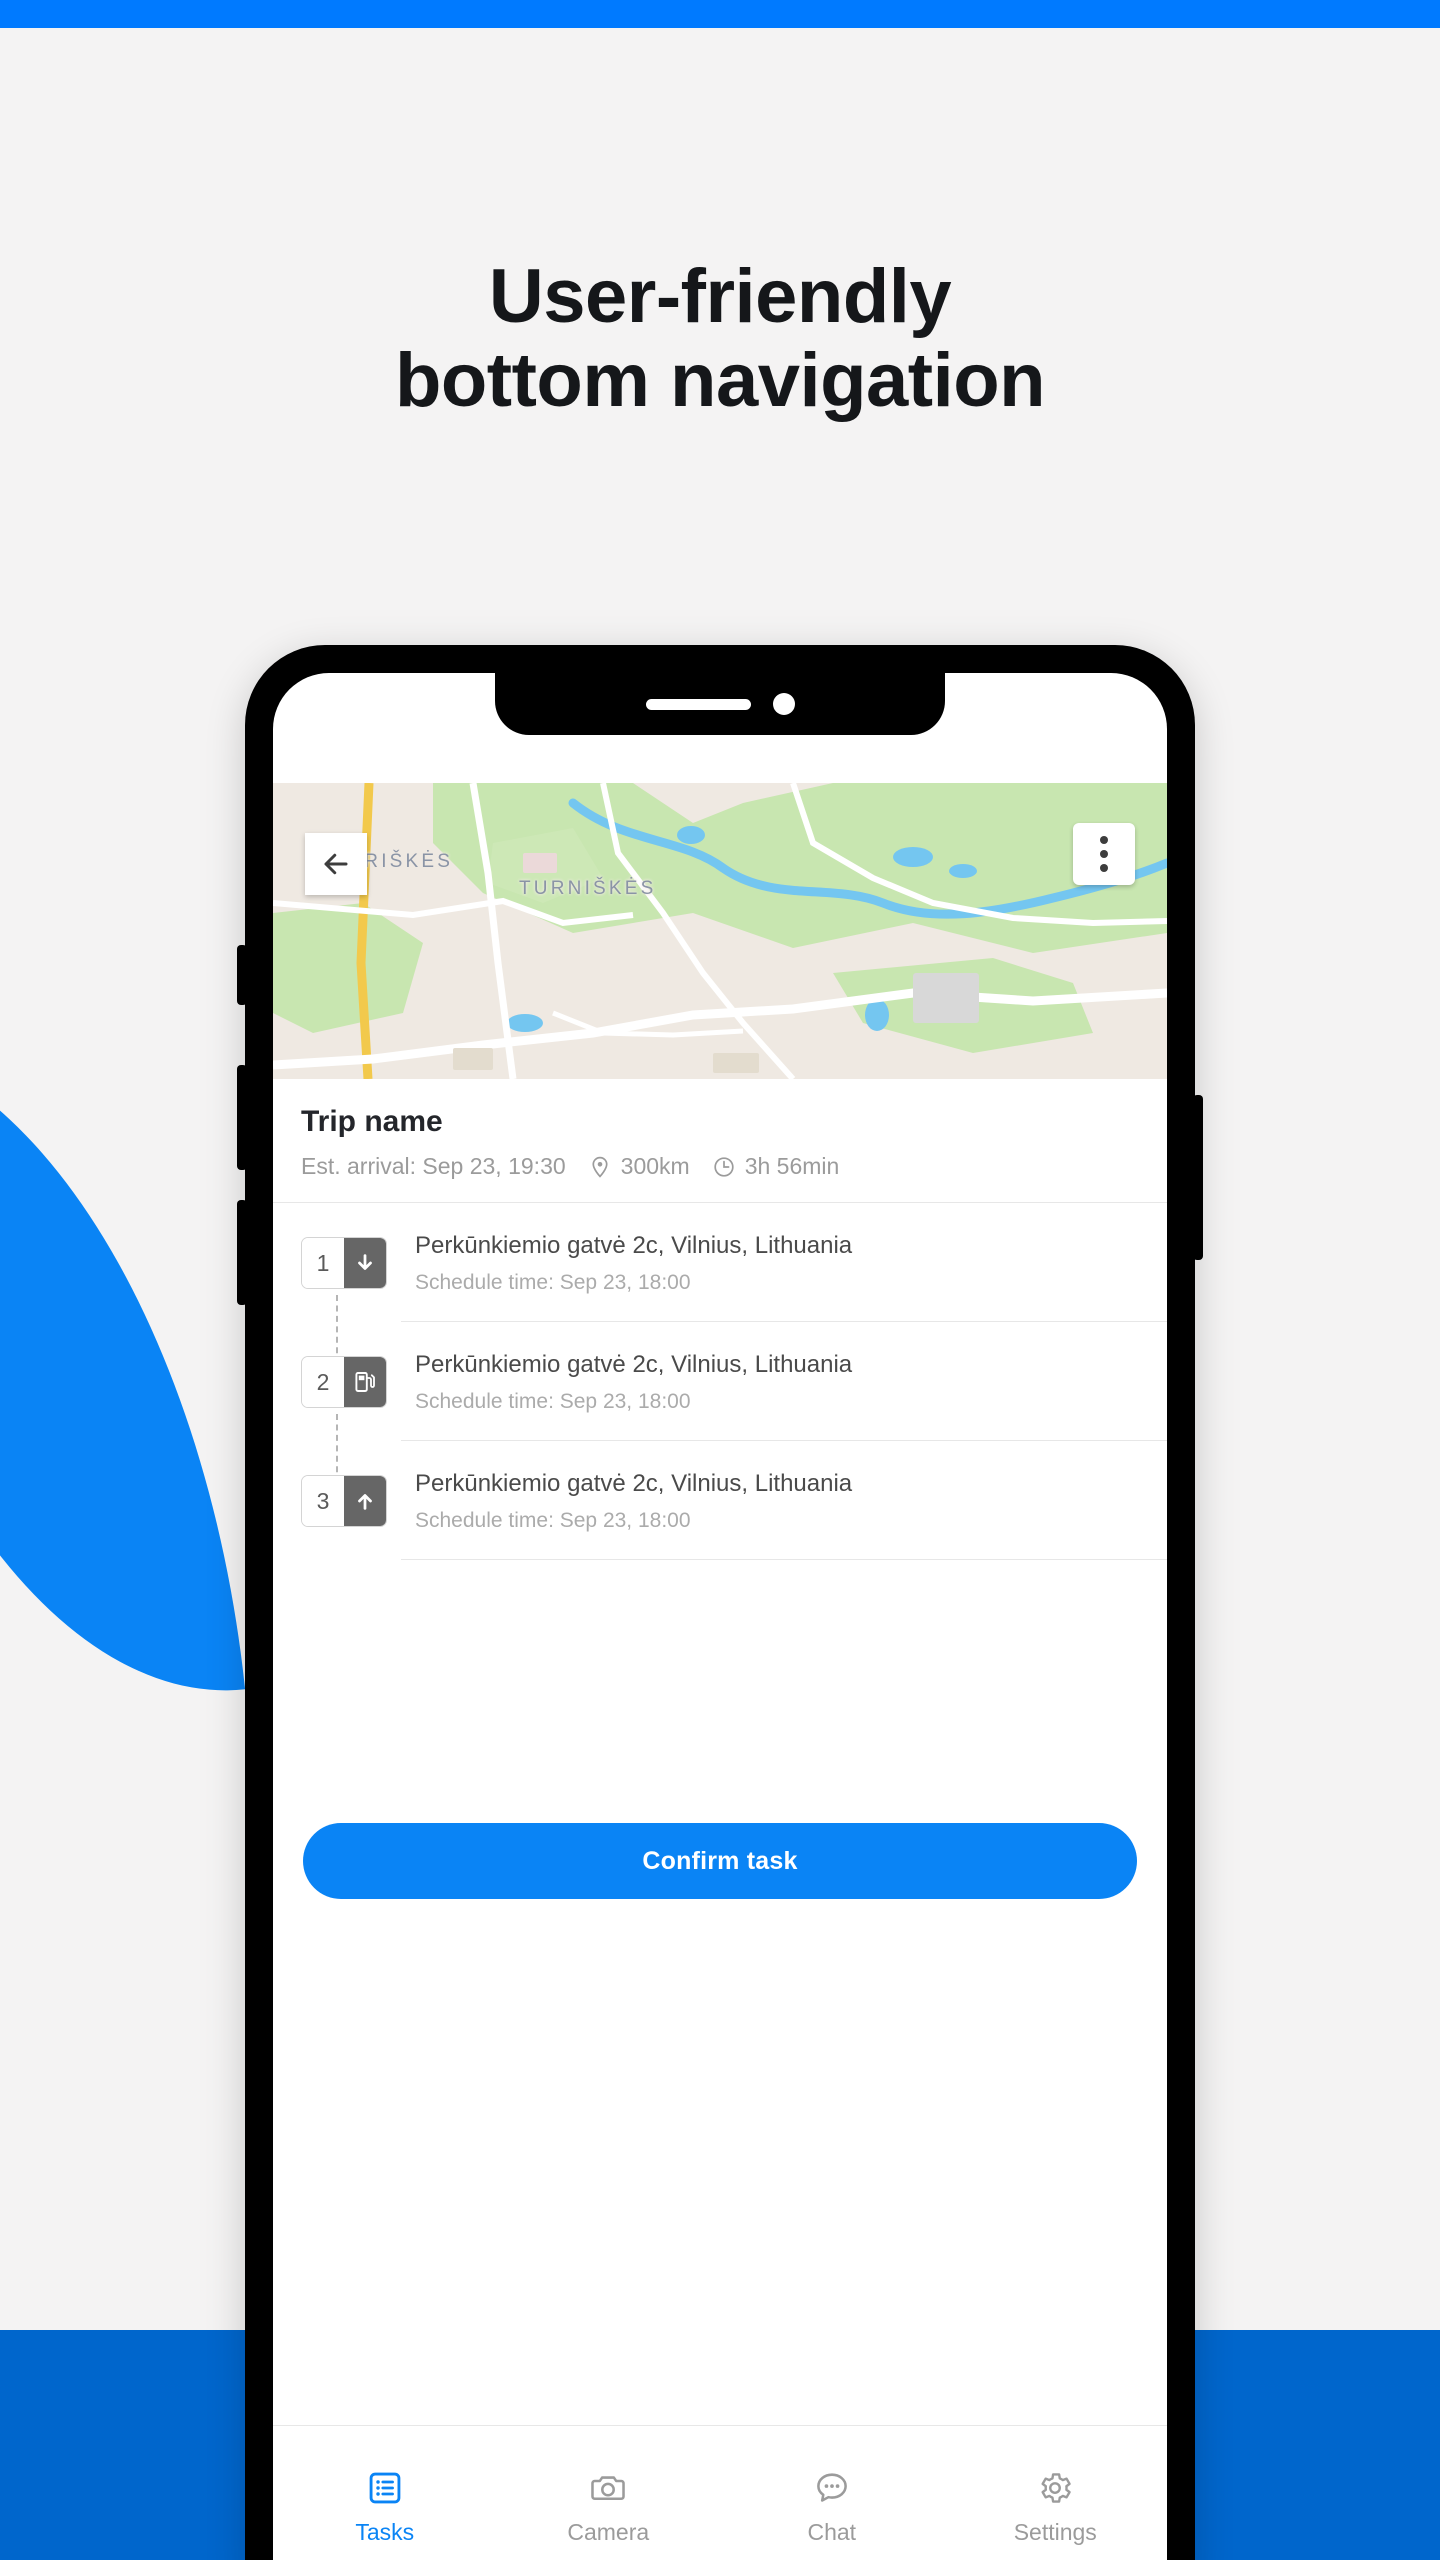 This screenshot has height=2560, width=1440. Describe the element at coordinates (588, 888) in the screenshot. I see `map-label-turniskes: TURNIŠKĖS` at that location.